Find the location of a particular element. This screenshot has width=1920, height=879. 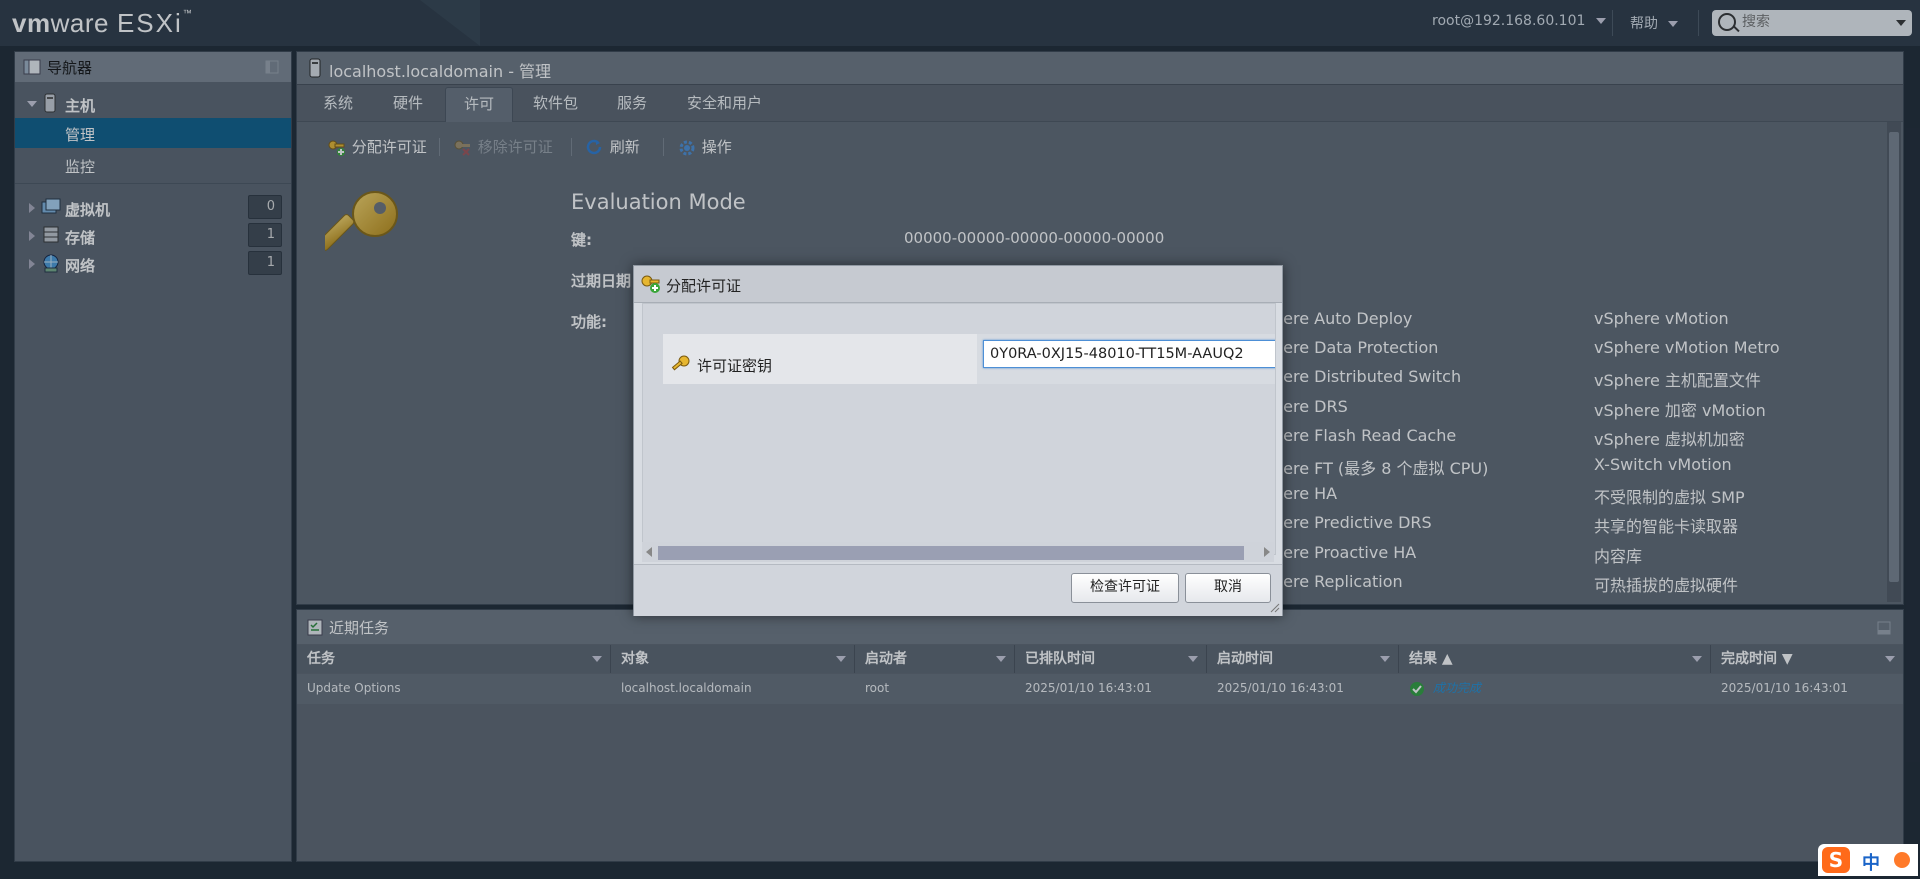

dialog-body: 许可证密钥 is located at coordinates (959, 429).